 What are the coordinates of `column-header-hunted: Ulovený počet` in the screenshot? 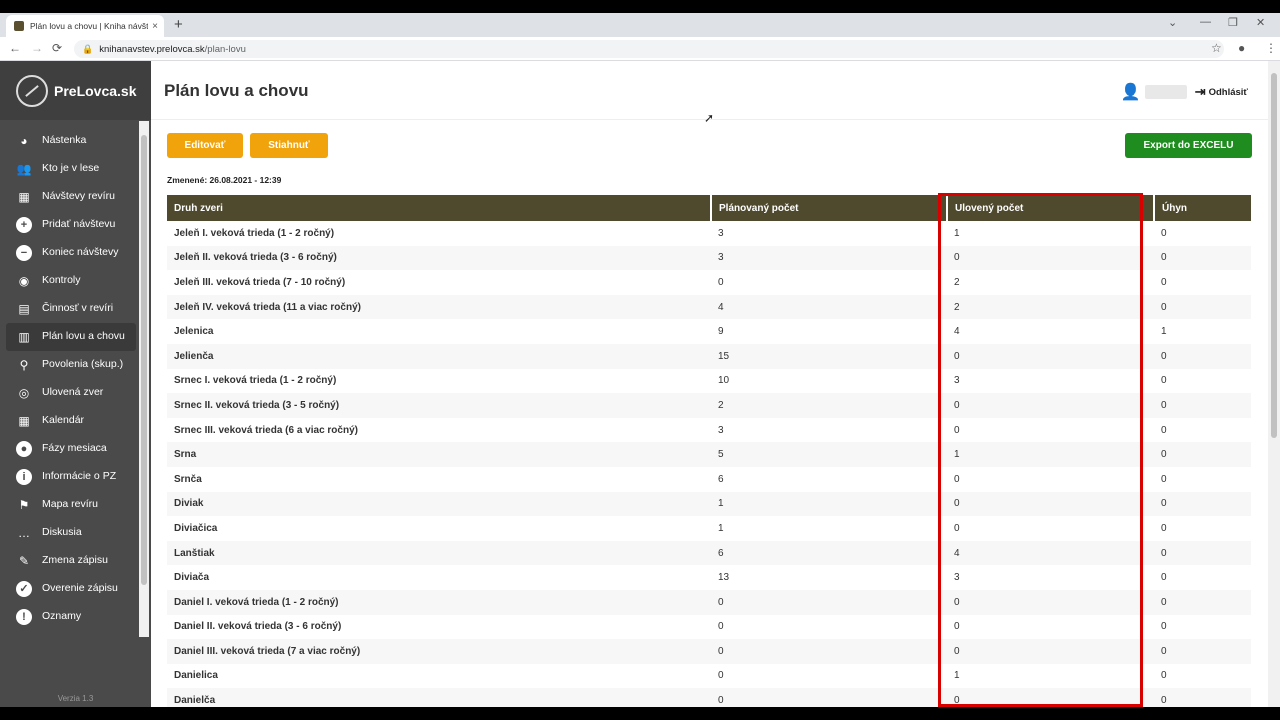 It's located at (1051, 208).